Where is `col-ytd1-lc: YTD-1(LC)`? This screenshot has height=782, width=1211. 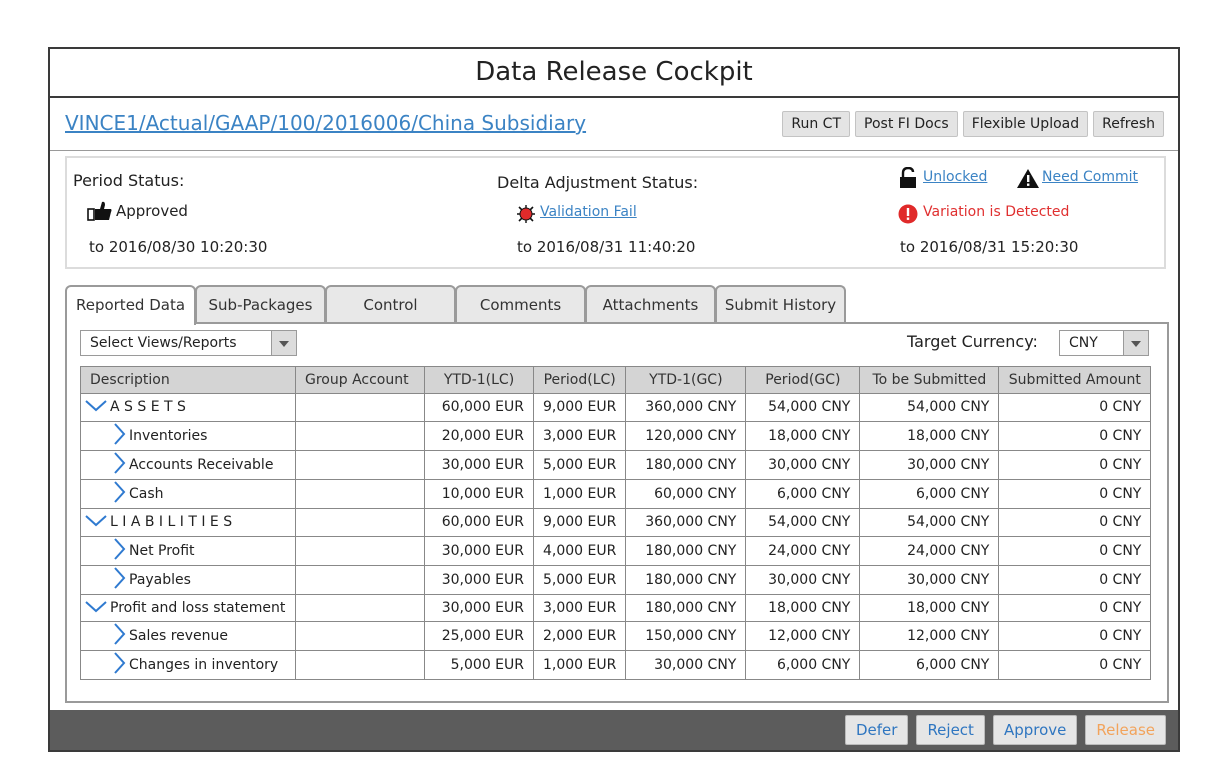 col-ytd1-lc: YTD-1(LC) is located at coordinates (479, 380).